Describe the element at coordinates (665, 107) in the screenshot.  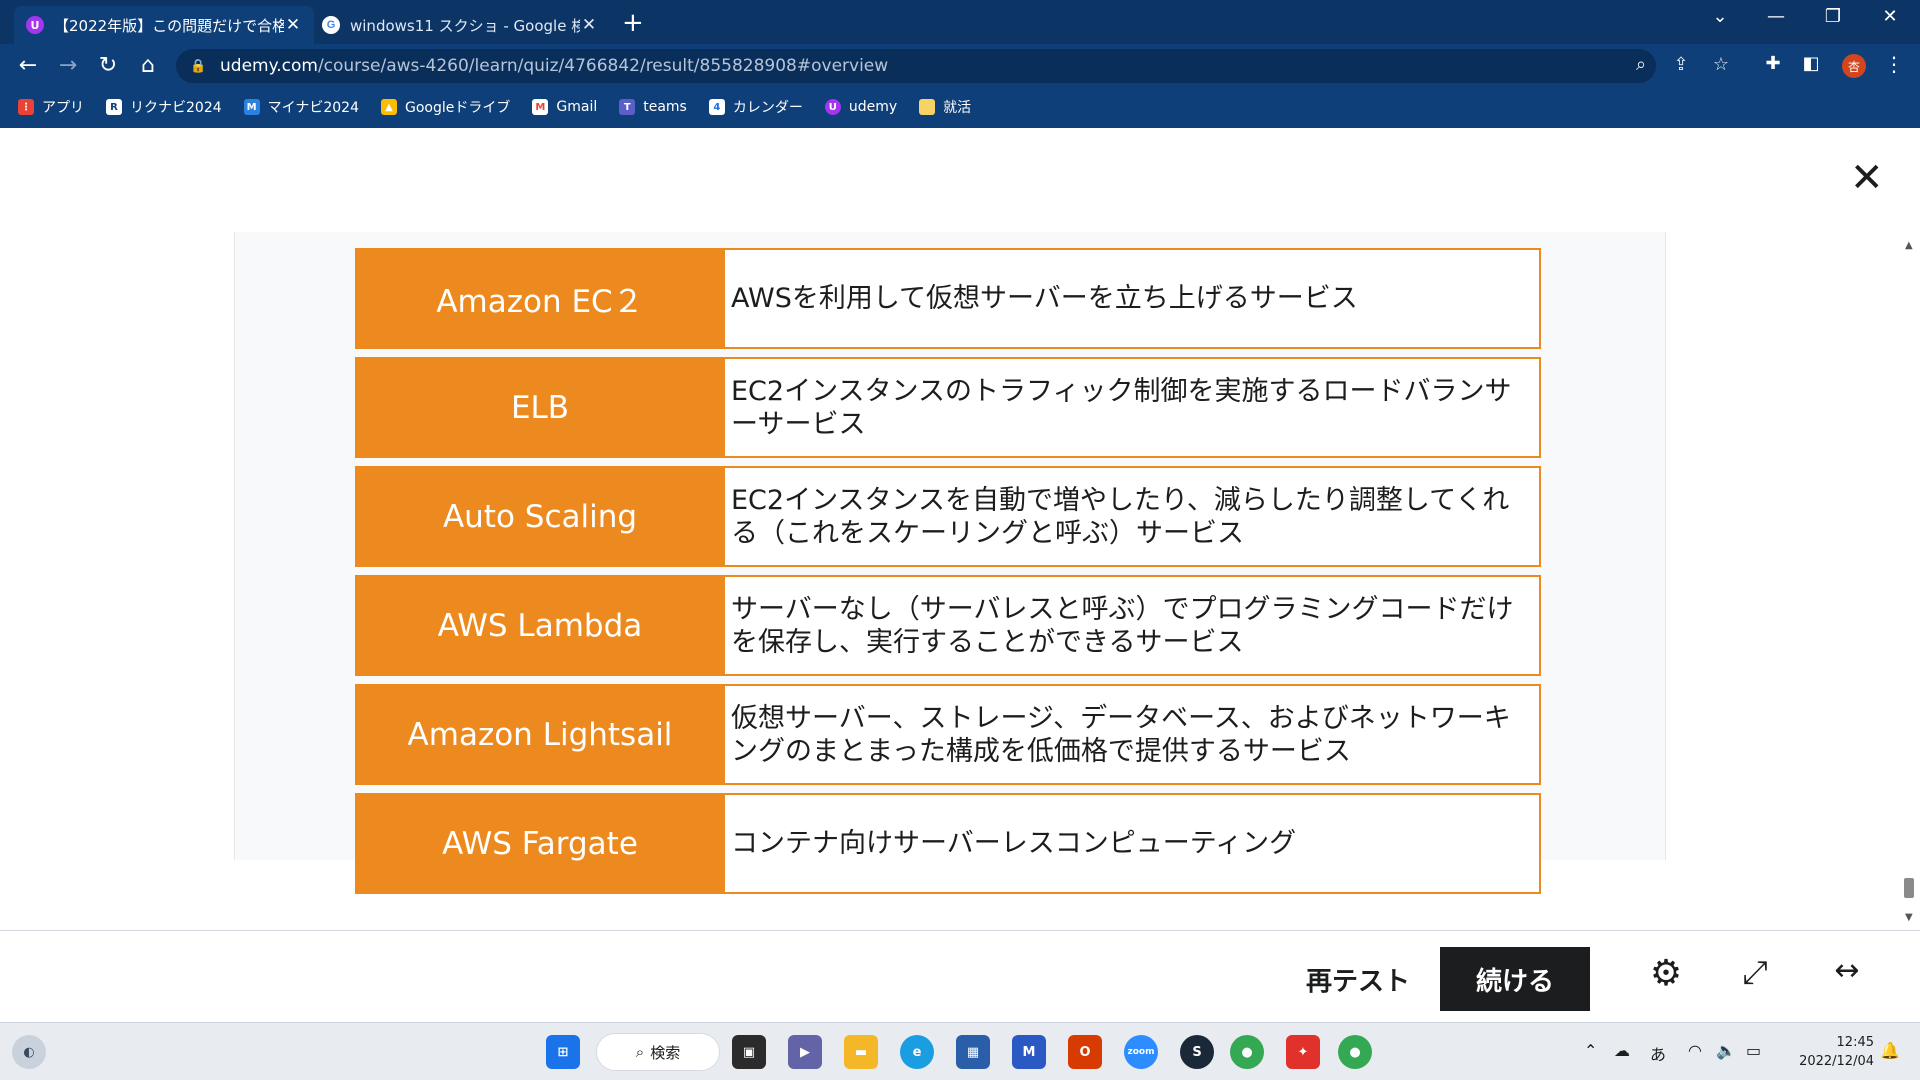
I see `bookmark-label: teams` at that location.